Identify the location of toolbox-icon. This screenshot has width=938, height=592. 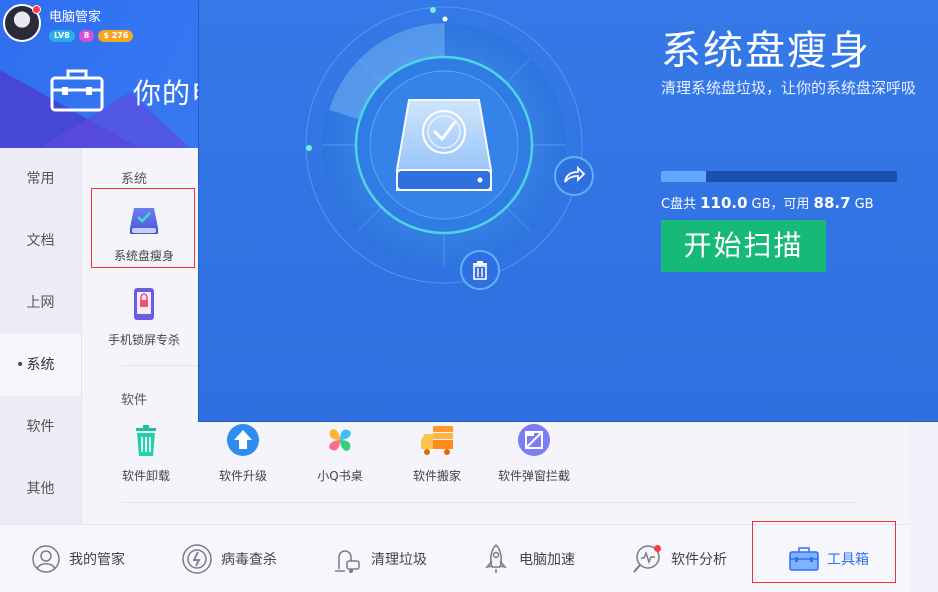
(77, 90).